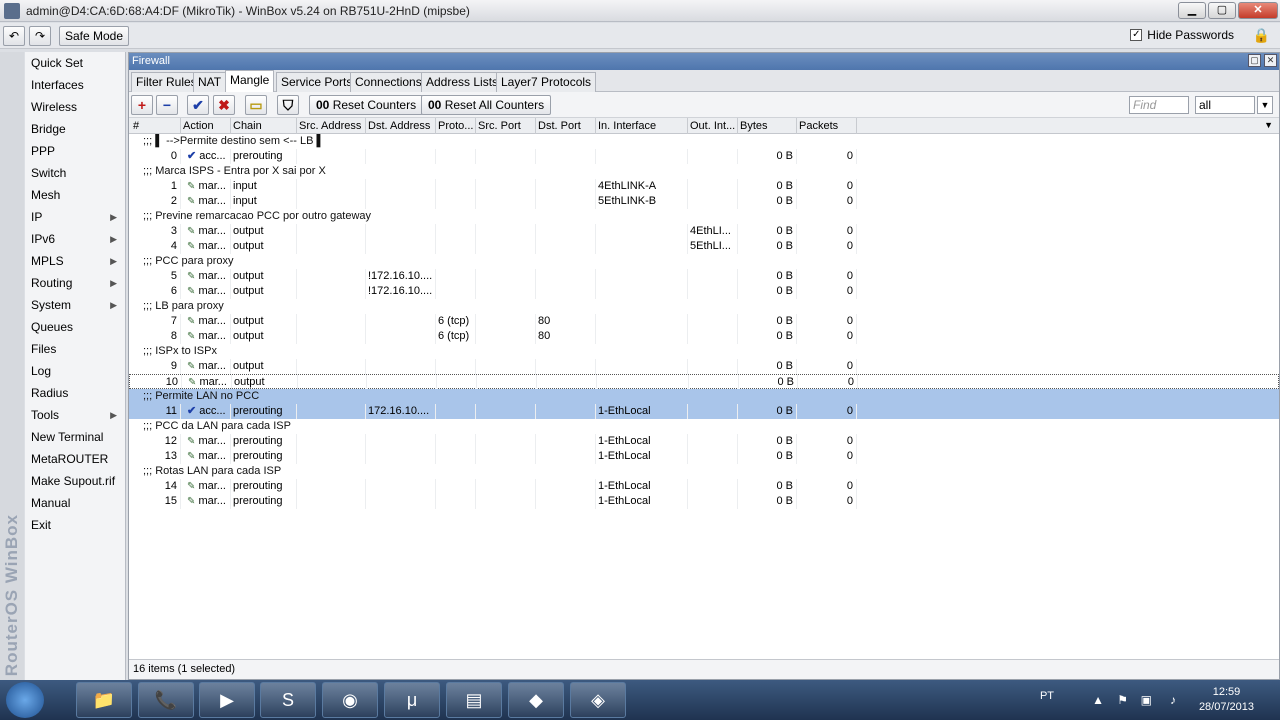 Image resolution: width=1280 pixels, height=720 pixels. What do you see at coordinates (388, 82) in the screenshot?
I see `tab-connections: Connections` at bounding box center [388, 82].